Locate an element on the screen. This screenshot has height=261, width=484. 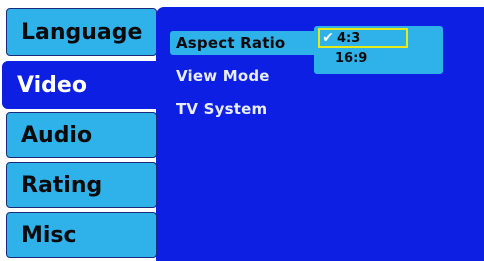
dropdown-option-4-3: ✔ 4:3 is located at coordinates (363, 38).